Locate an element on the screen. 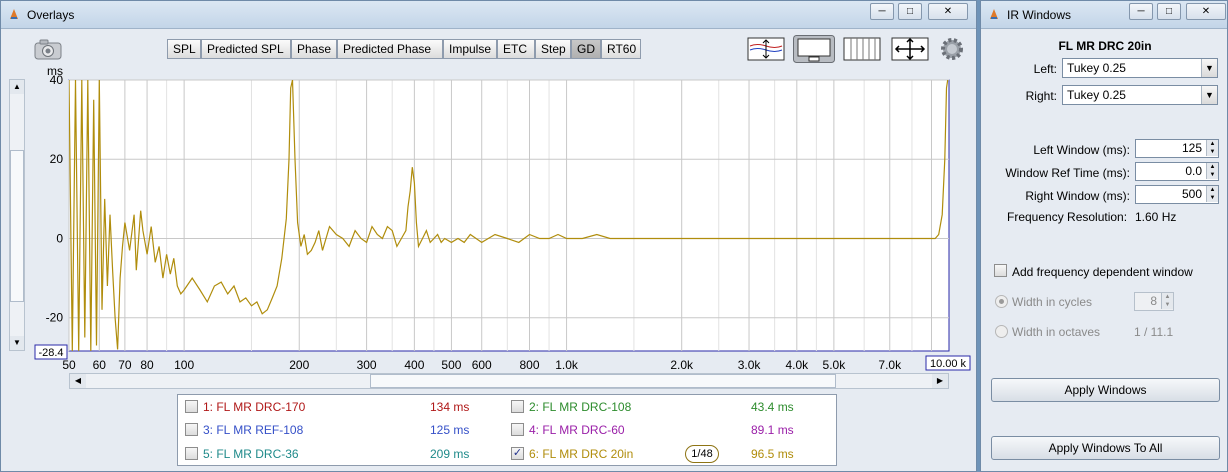  x-tick-label: 7.0k is located at coordinates (890, 365).